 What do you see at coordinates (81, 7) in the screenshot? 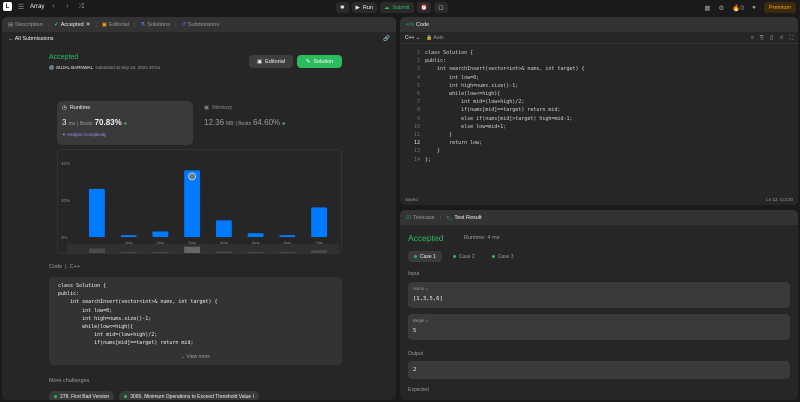
I see `shuffle-icon: ⤮` at bounding box center [81, 7].